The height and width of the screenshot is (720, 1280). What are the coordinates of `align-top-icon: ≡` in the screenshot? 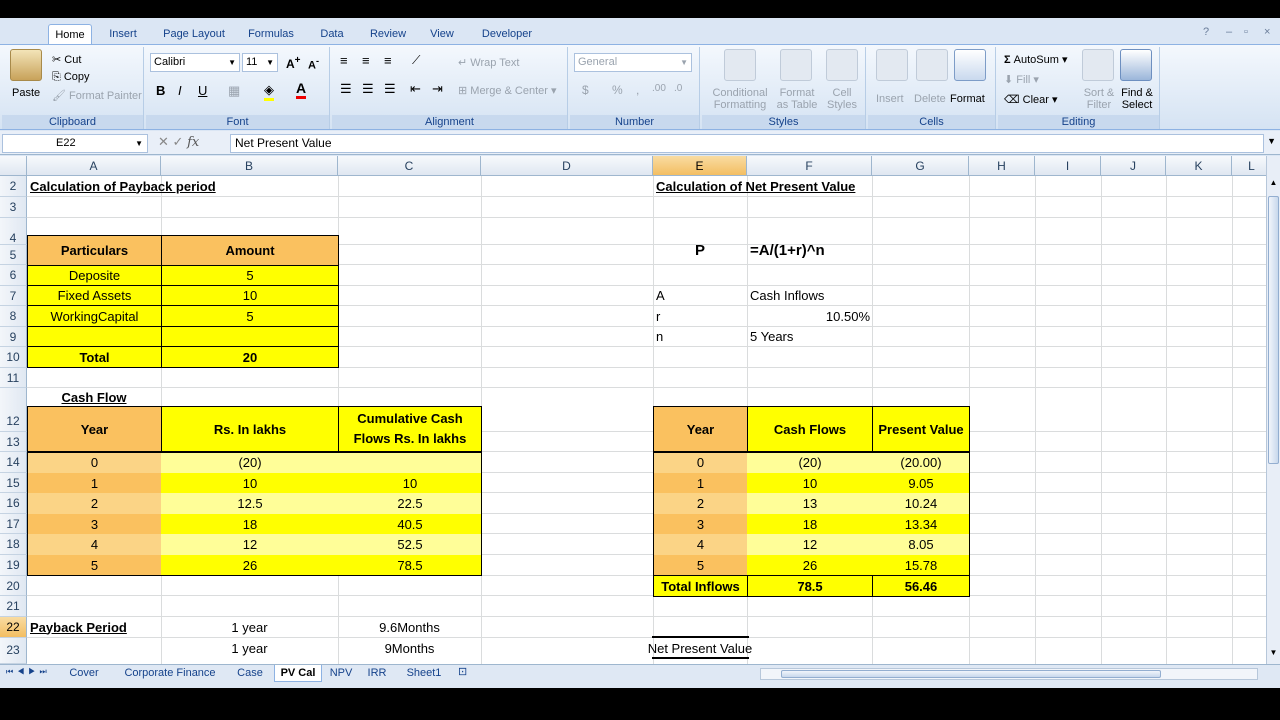 It's located at (344, 60).